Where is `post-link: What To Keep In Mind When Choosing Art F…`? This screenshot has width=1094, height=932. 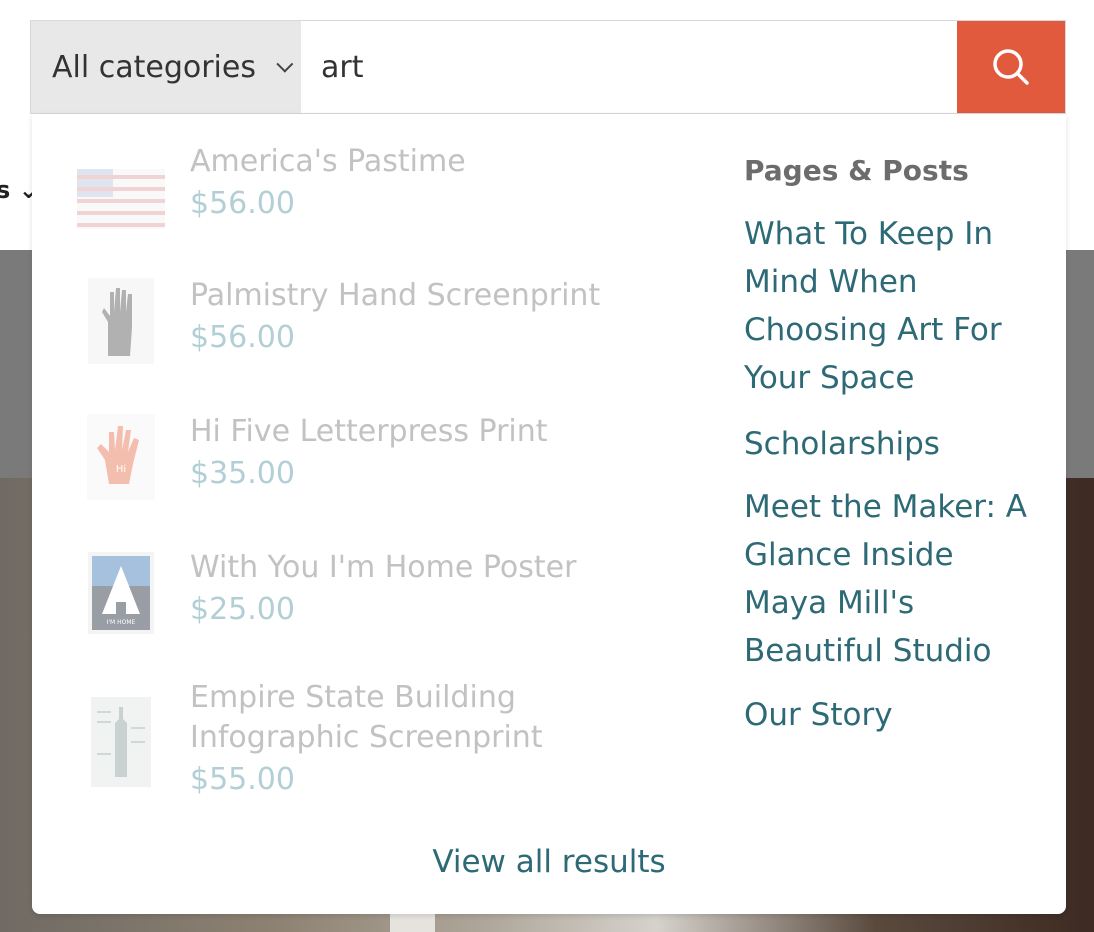
post-link: What To Keep In Mind When Choosing Art F… is located at coordinates (894, 306).